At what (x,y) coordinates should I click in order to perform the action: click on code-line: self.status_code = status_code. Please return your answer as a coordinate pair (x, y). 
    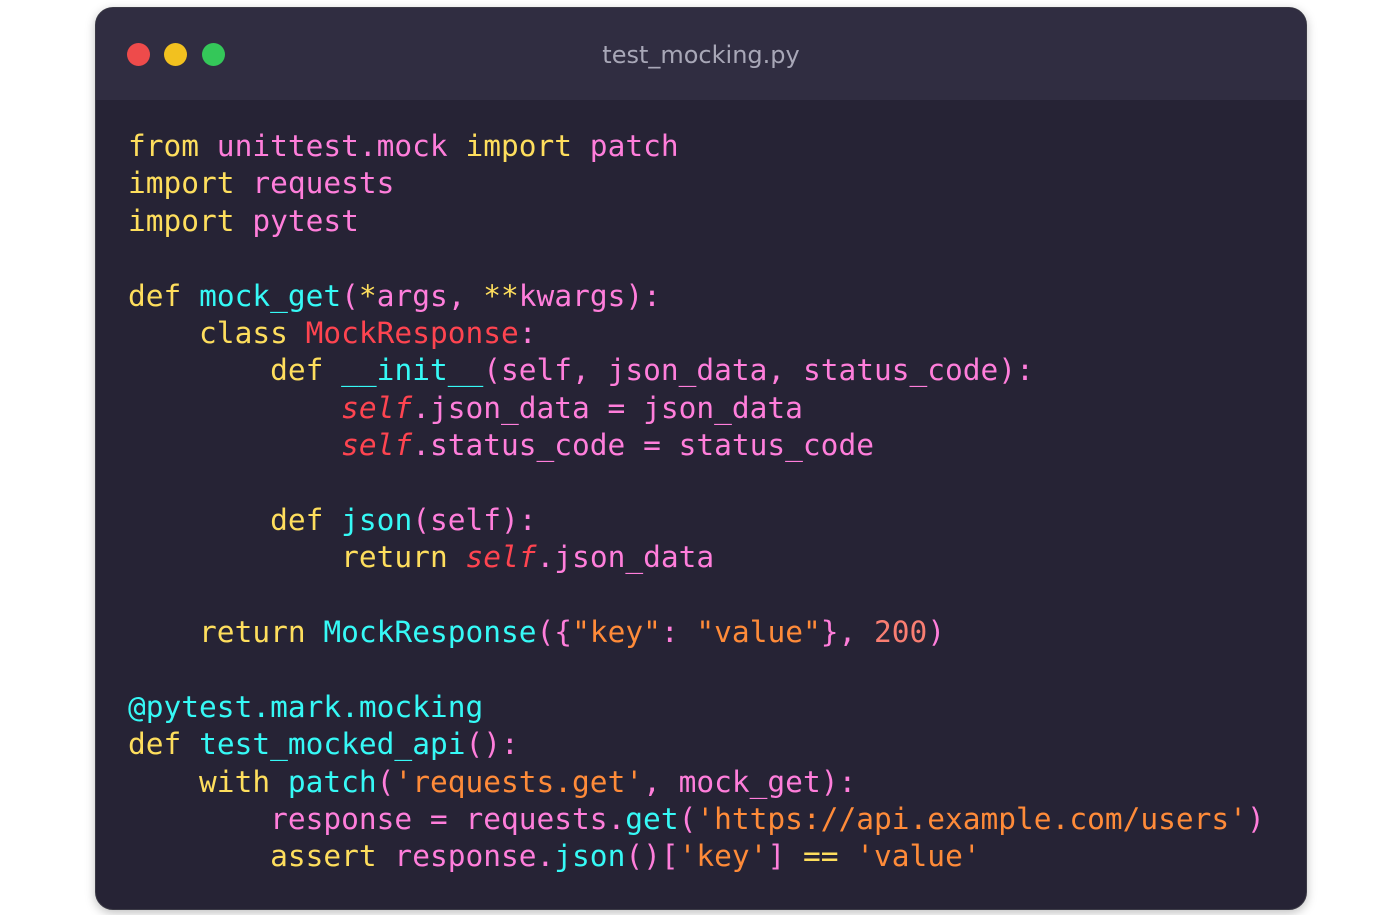
    Looking at the image, I should click on (696, 445).